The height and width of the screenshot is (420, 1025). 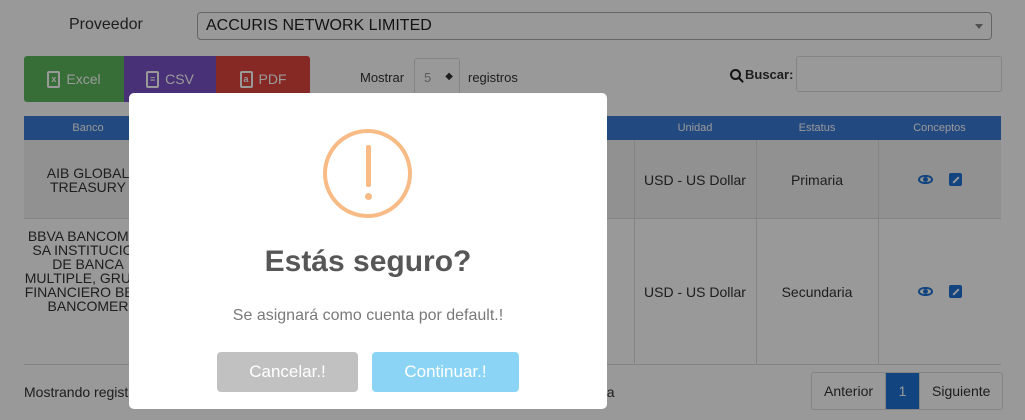 I want to click on confirm-button: Continuar.!, so click(x=445, y=372).